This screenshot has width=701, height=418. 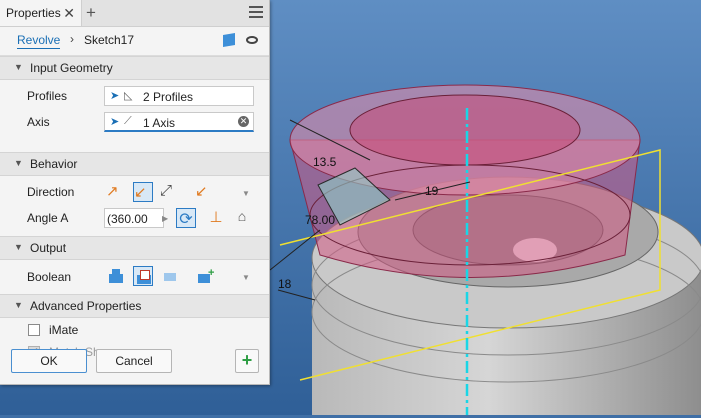 I want to click on angle-flyout-arrow-icon: ▶, so click(x=165, y=218).